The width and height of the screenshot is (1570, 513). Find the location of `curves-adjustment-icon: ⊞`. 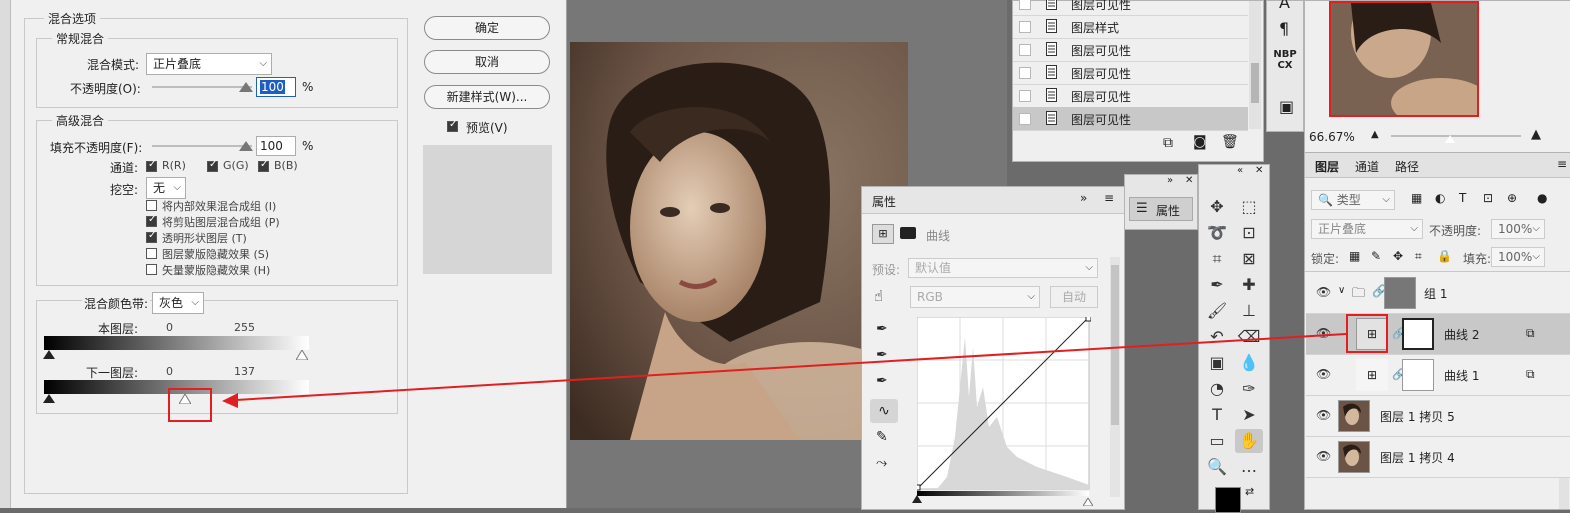

curves-adjustment-icon: ⊞ is located at coordinates (1372, 375).